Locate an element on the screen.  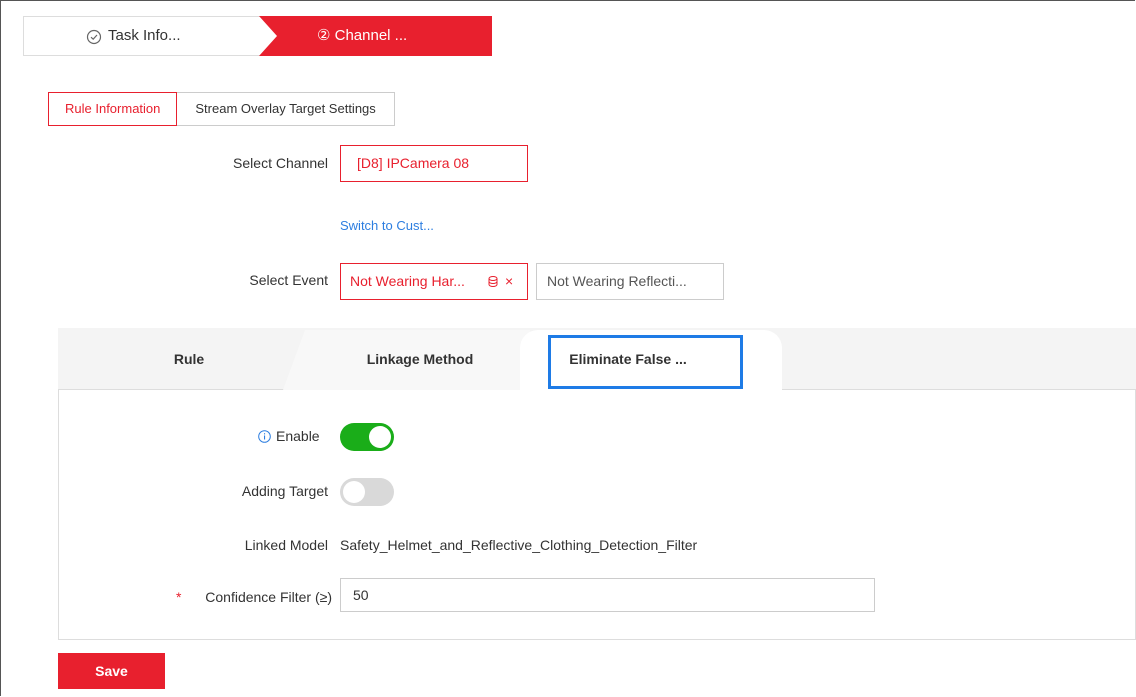
linked-model-label: Linked Model is located at coordinates (286, 545).